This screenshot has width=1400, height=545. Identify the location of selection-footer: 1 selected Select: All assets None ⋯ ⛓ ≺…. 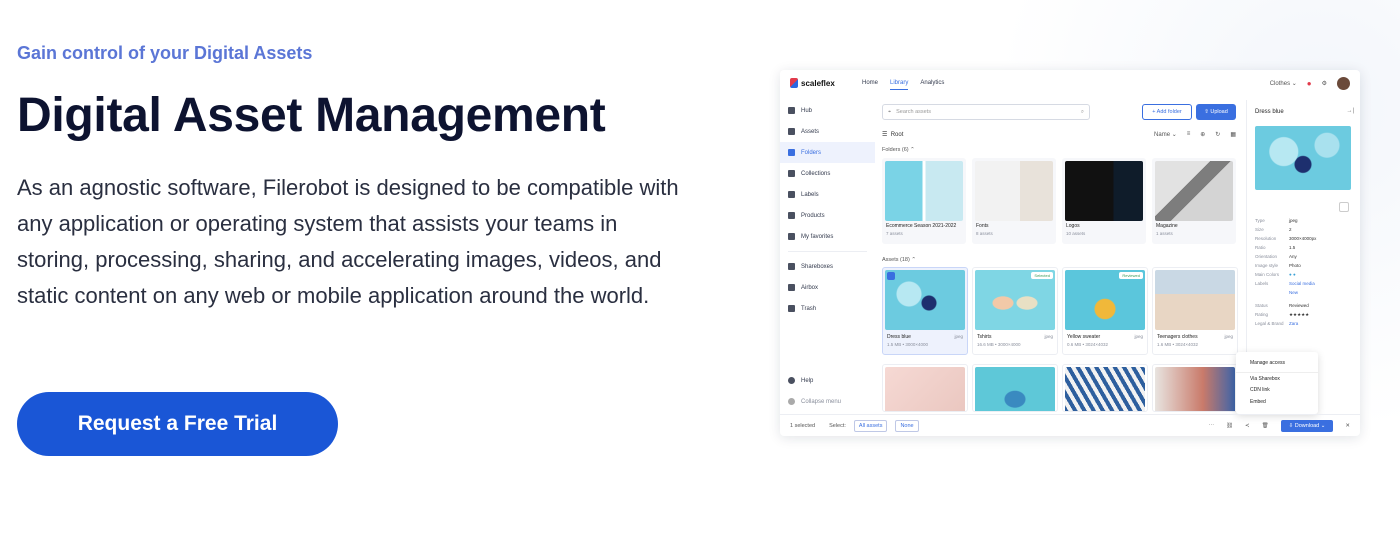
(1070, 425).